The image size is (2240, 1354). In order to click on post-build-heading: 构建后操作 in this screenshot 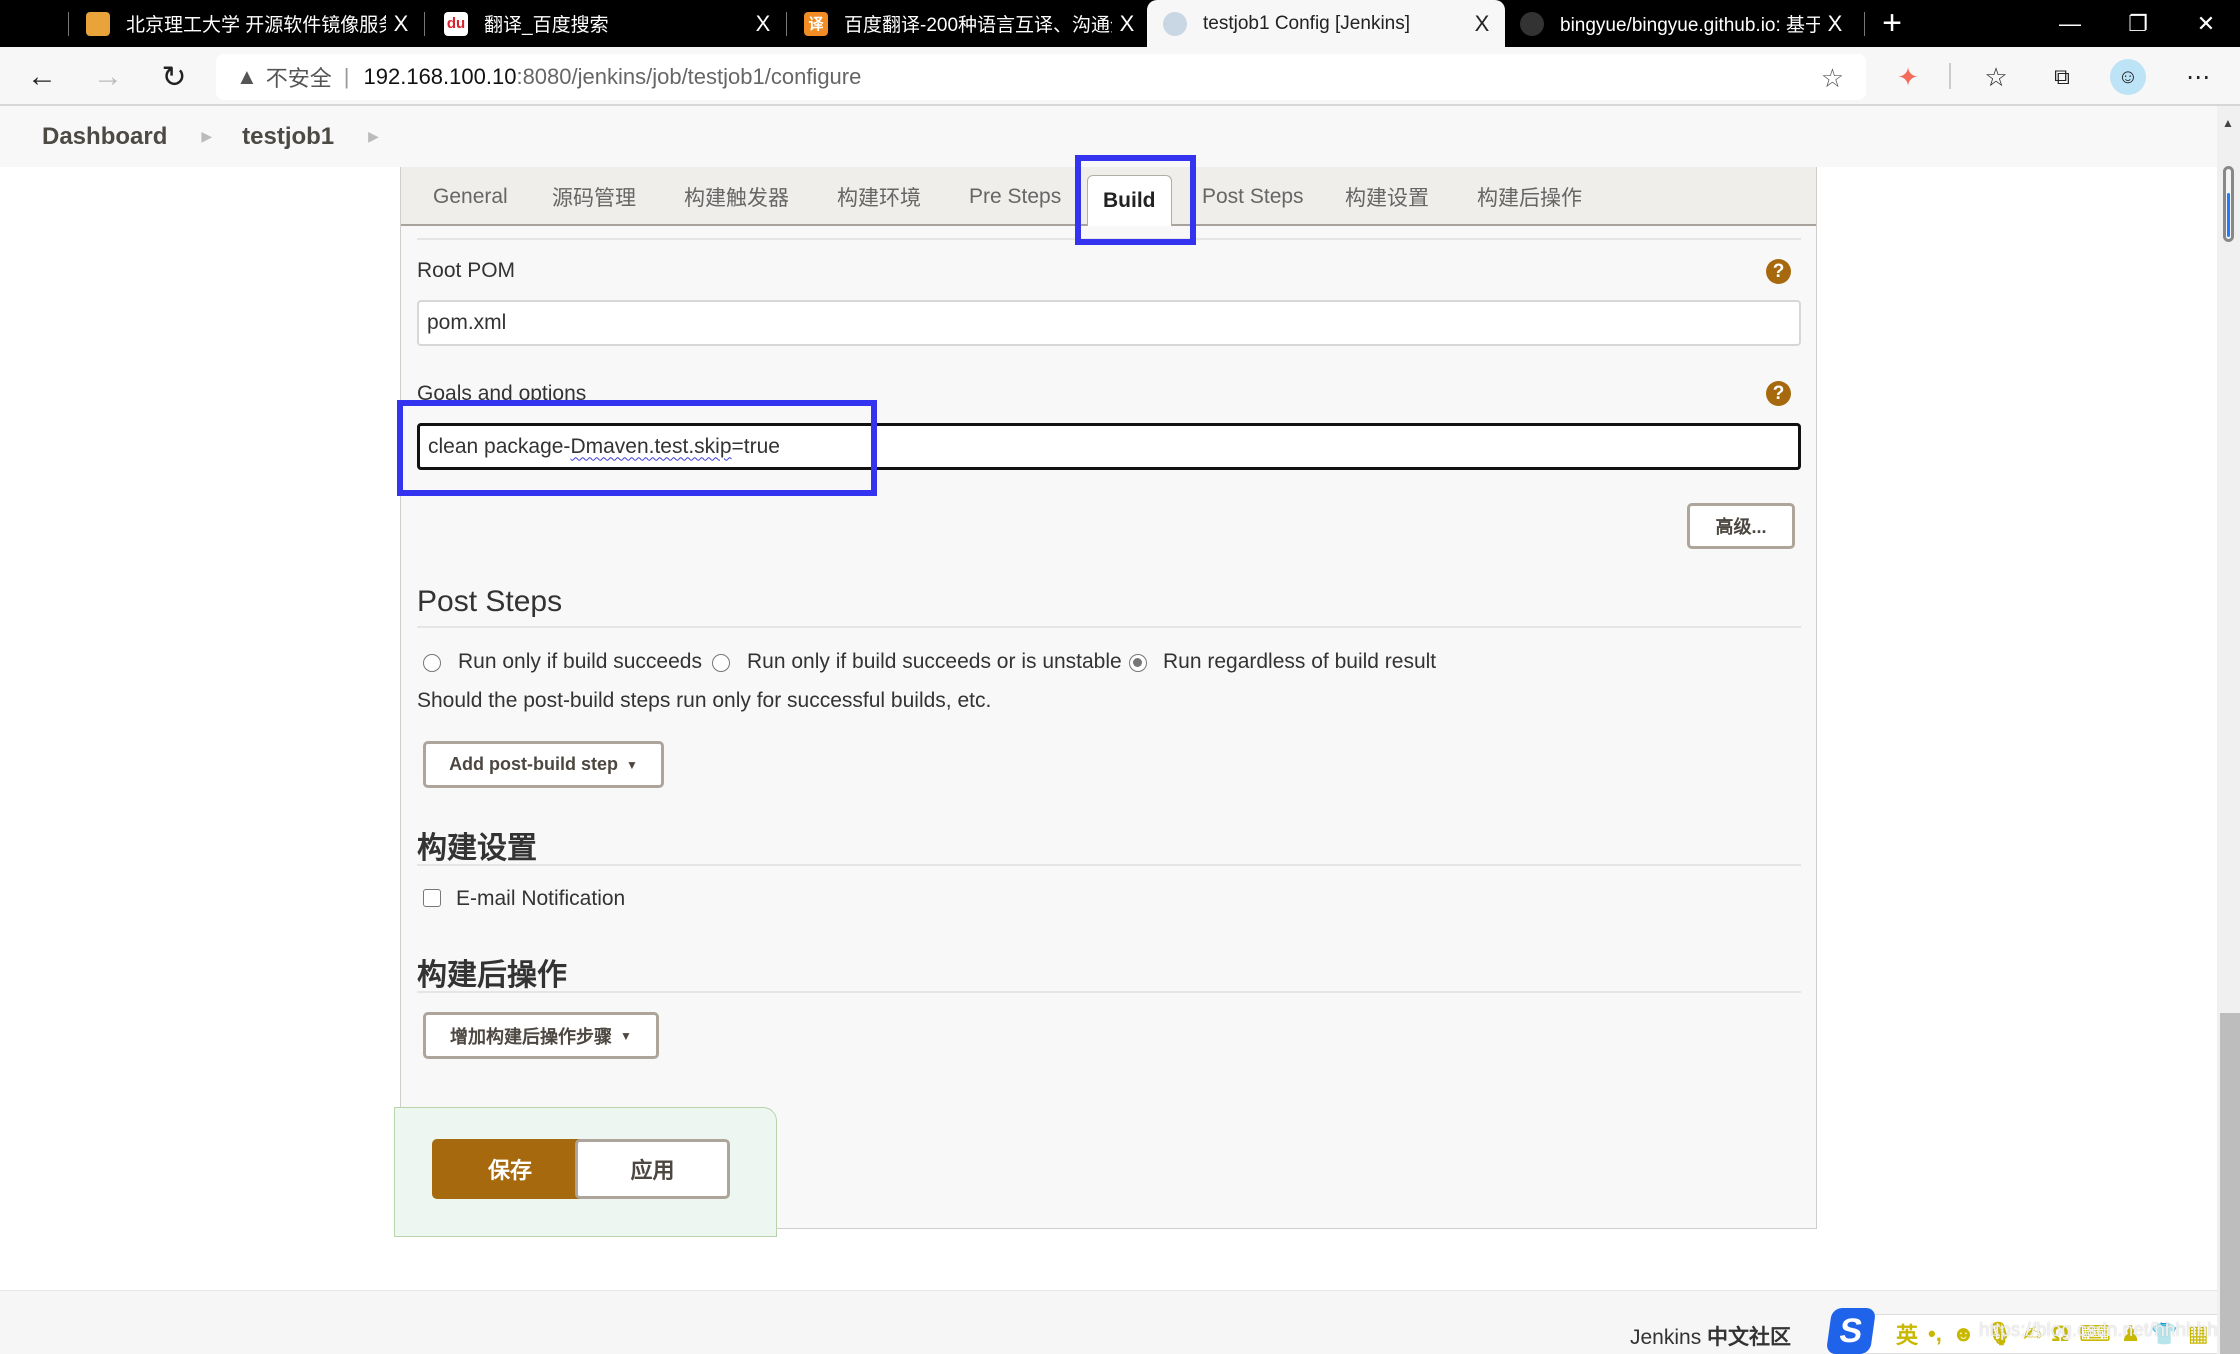, I will do `click(492, 975)`.